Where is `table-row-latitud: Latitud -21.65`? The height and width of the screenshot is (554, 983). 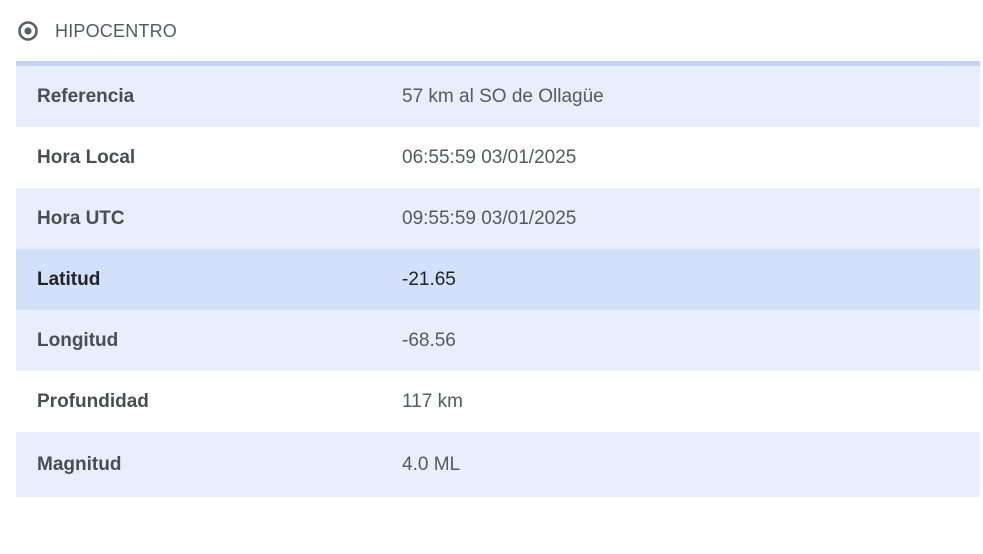 table-row-latitud: Latitud -21.65 is located at coordinates (498, 279).